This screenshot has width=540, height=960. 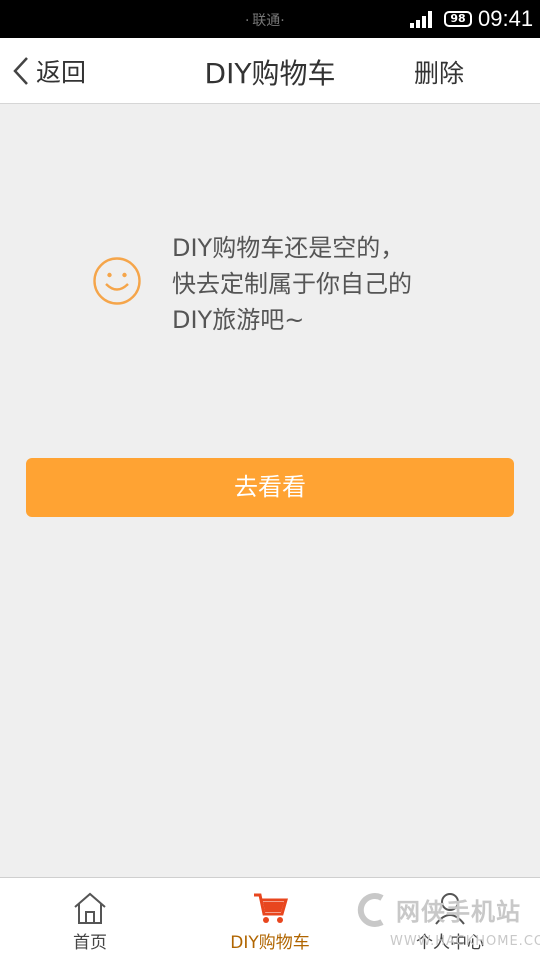 What do you see at coordinates (421, 19) in the screenshot?
I see `signal-icon` at bounding box center [421, 19].